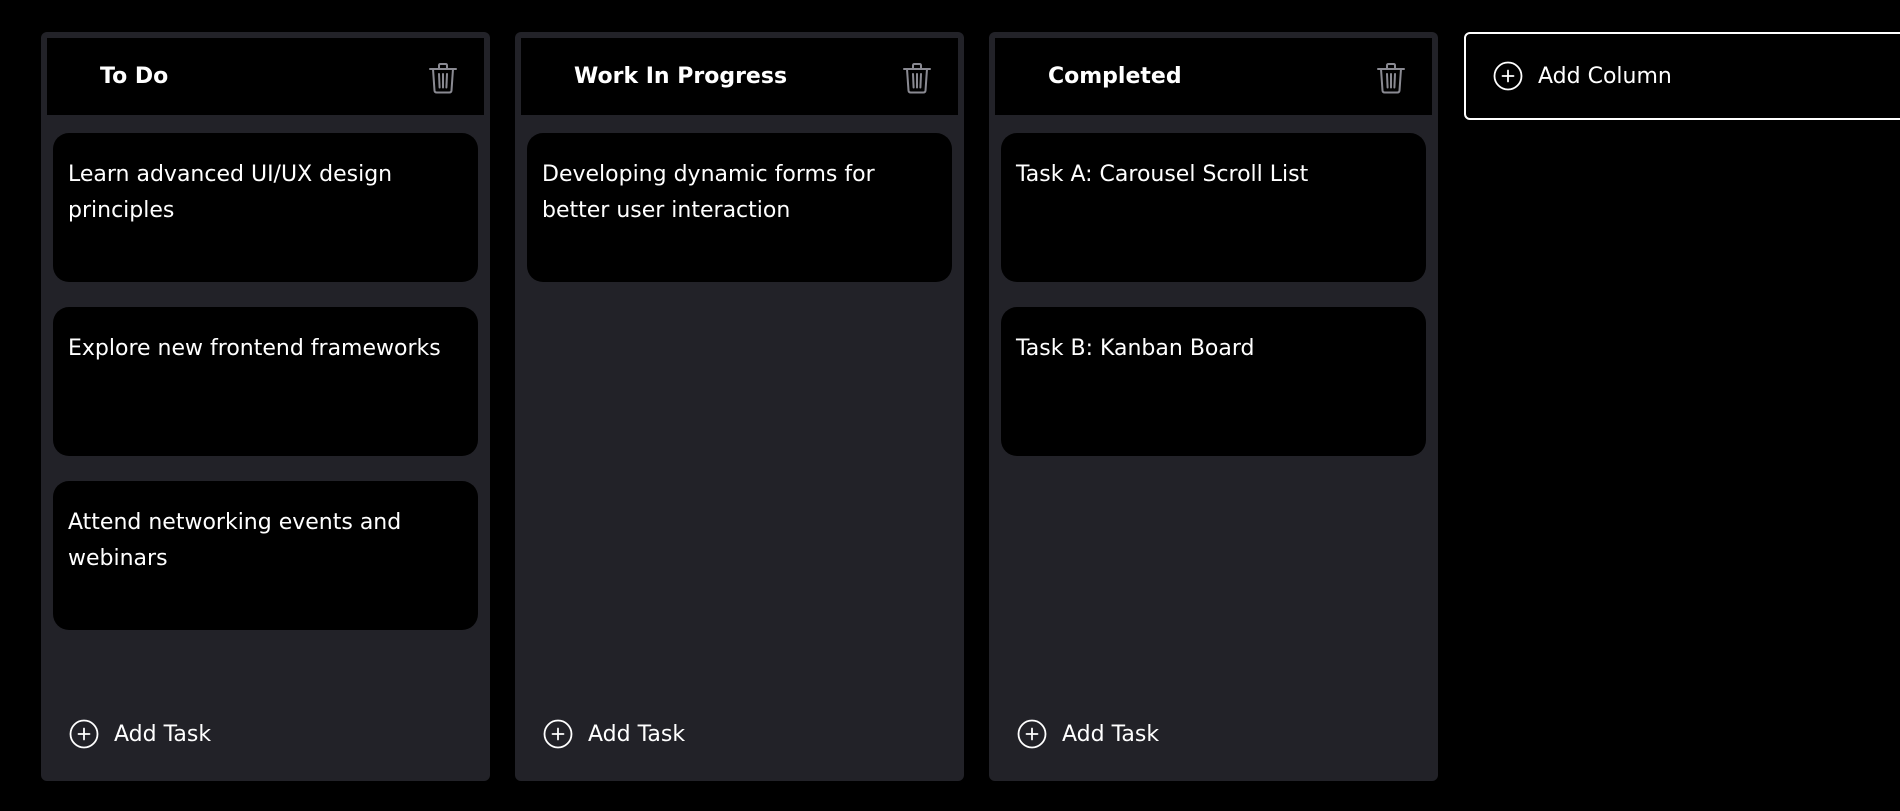 Image resolution: width=1900 pixels, height=811 pixels. What do you see at coordinates (1213, 207) in the screenshot?
I see `task-card: Task A: Carousel Scroll List` at bounding box center [1213, 207].